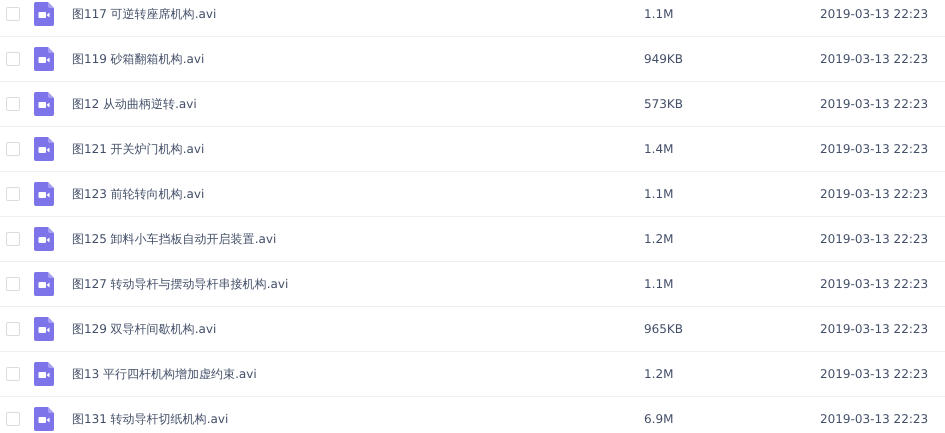  What do you see at coordinates (358, 284) in the screenshot?
I see `file-name: 图127 转动导杆与摆动导杆串接机构.avi` at bounding box center [358, 284].